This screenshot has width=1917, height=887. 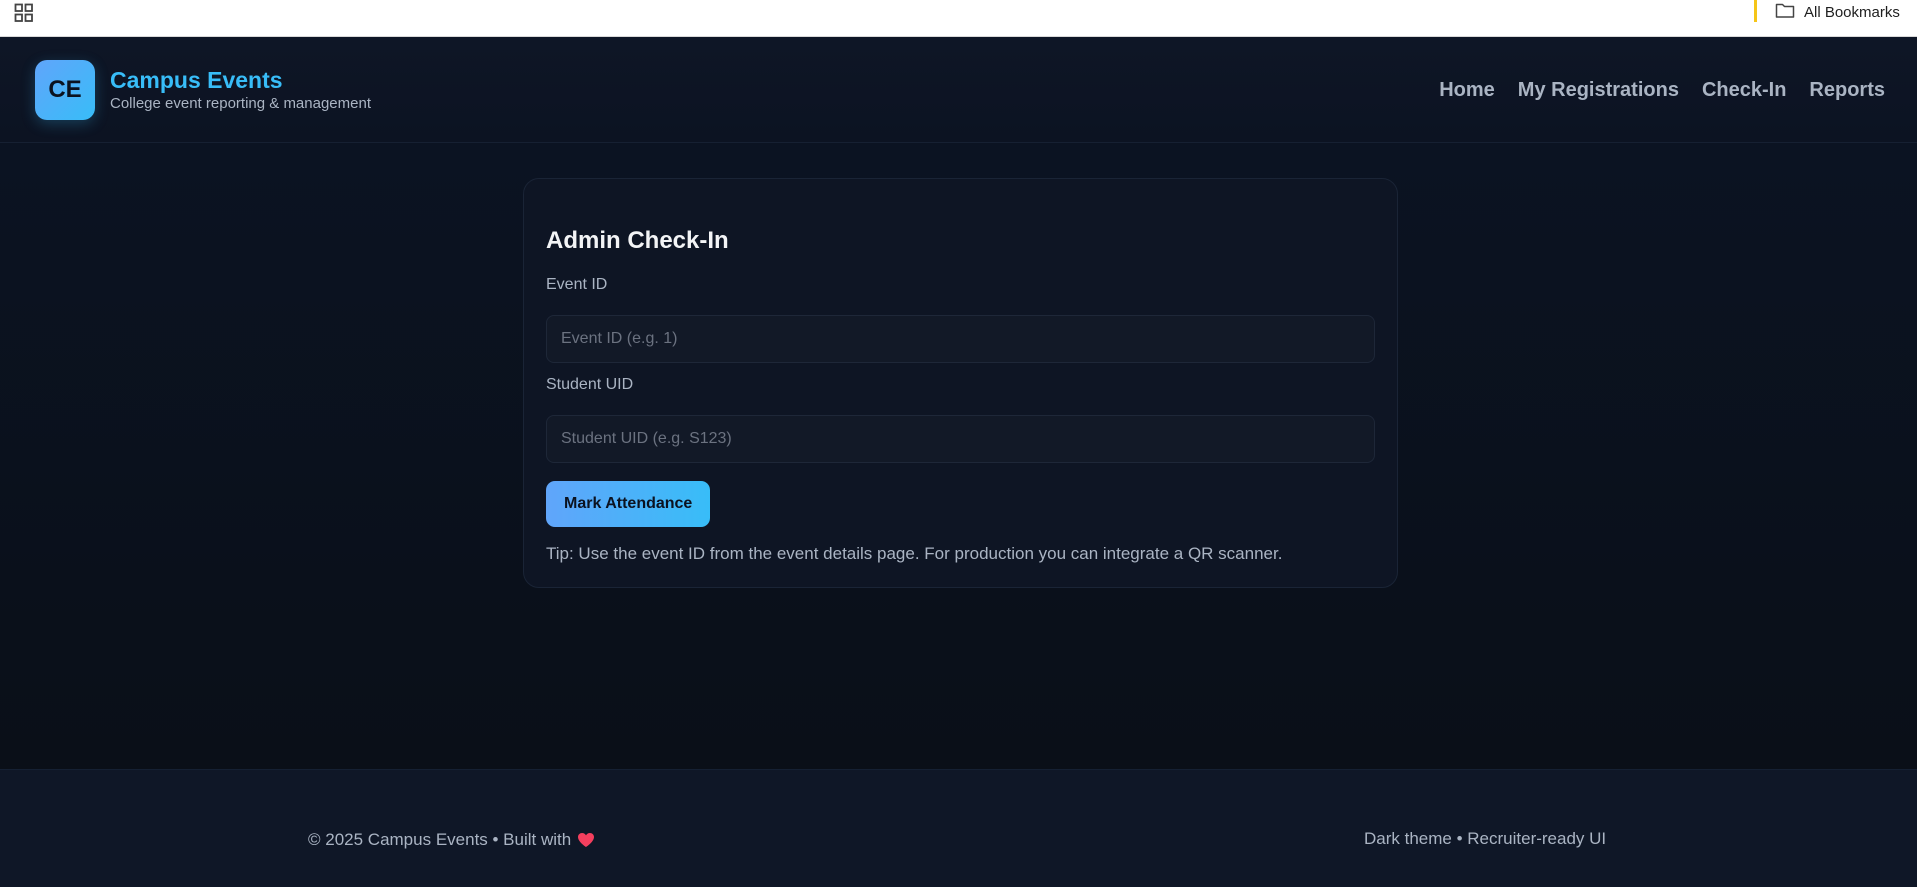 What do you see at coordinates (240, 103) in the screenshot?
I see `brand-subtitle: College event reporting & management` at bounding box center [240, 103].